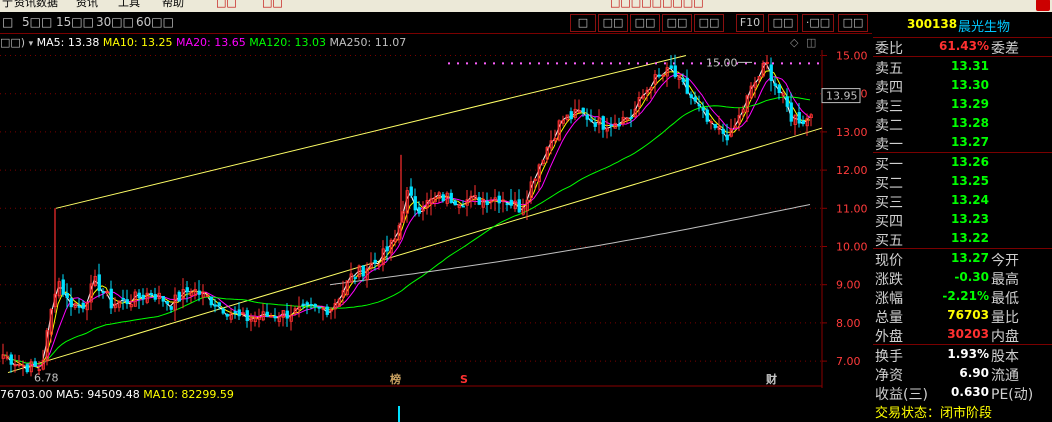 The height and width of the screenshot is (422, 1052). I want to click on menu-item-help: 帮助, so click(173, 4).